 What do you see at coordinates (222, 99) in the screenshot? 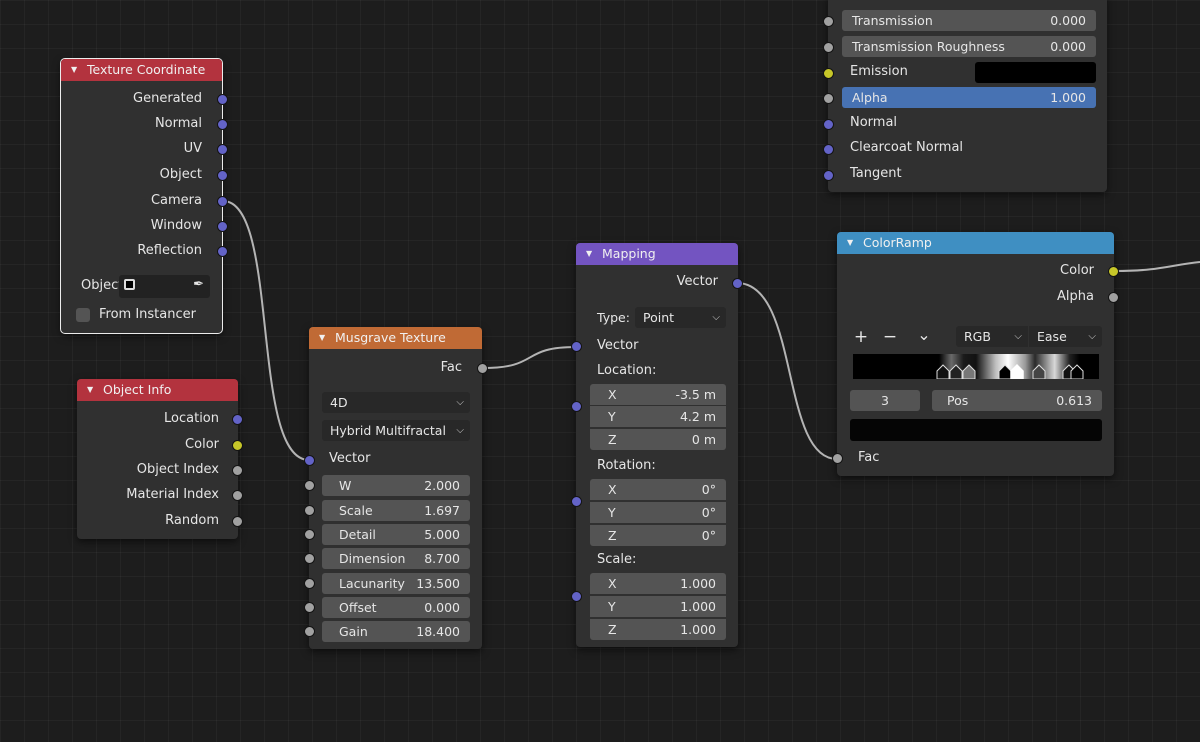
I see `generated-socket` at bounding box center [222, 99].